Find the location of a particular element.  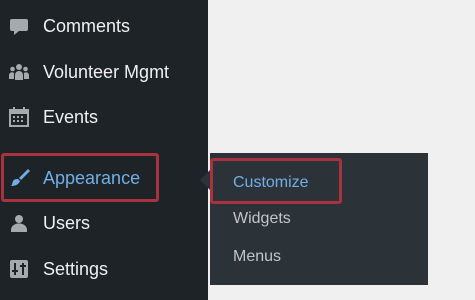

sidebar-item-label: Volunteer Mgmt is located at coordinates (106, 71).